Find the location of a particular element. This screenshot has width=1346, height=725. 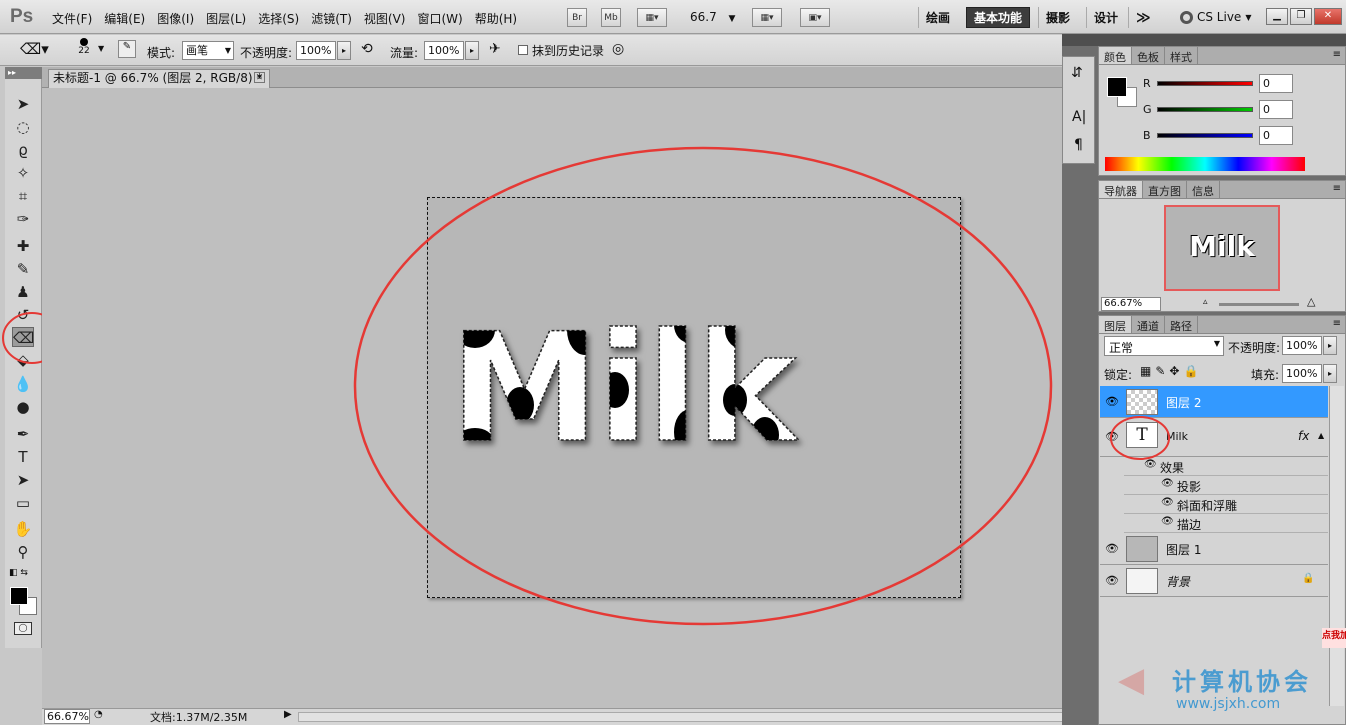

workspace-painting: 绘画 is located at coordinates (937, 17).